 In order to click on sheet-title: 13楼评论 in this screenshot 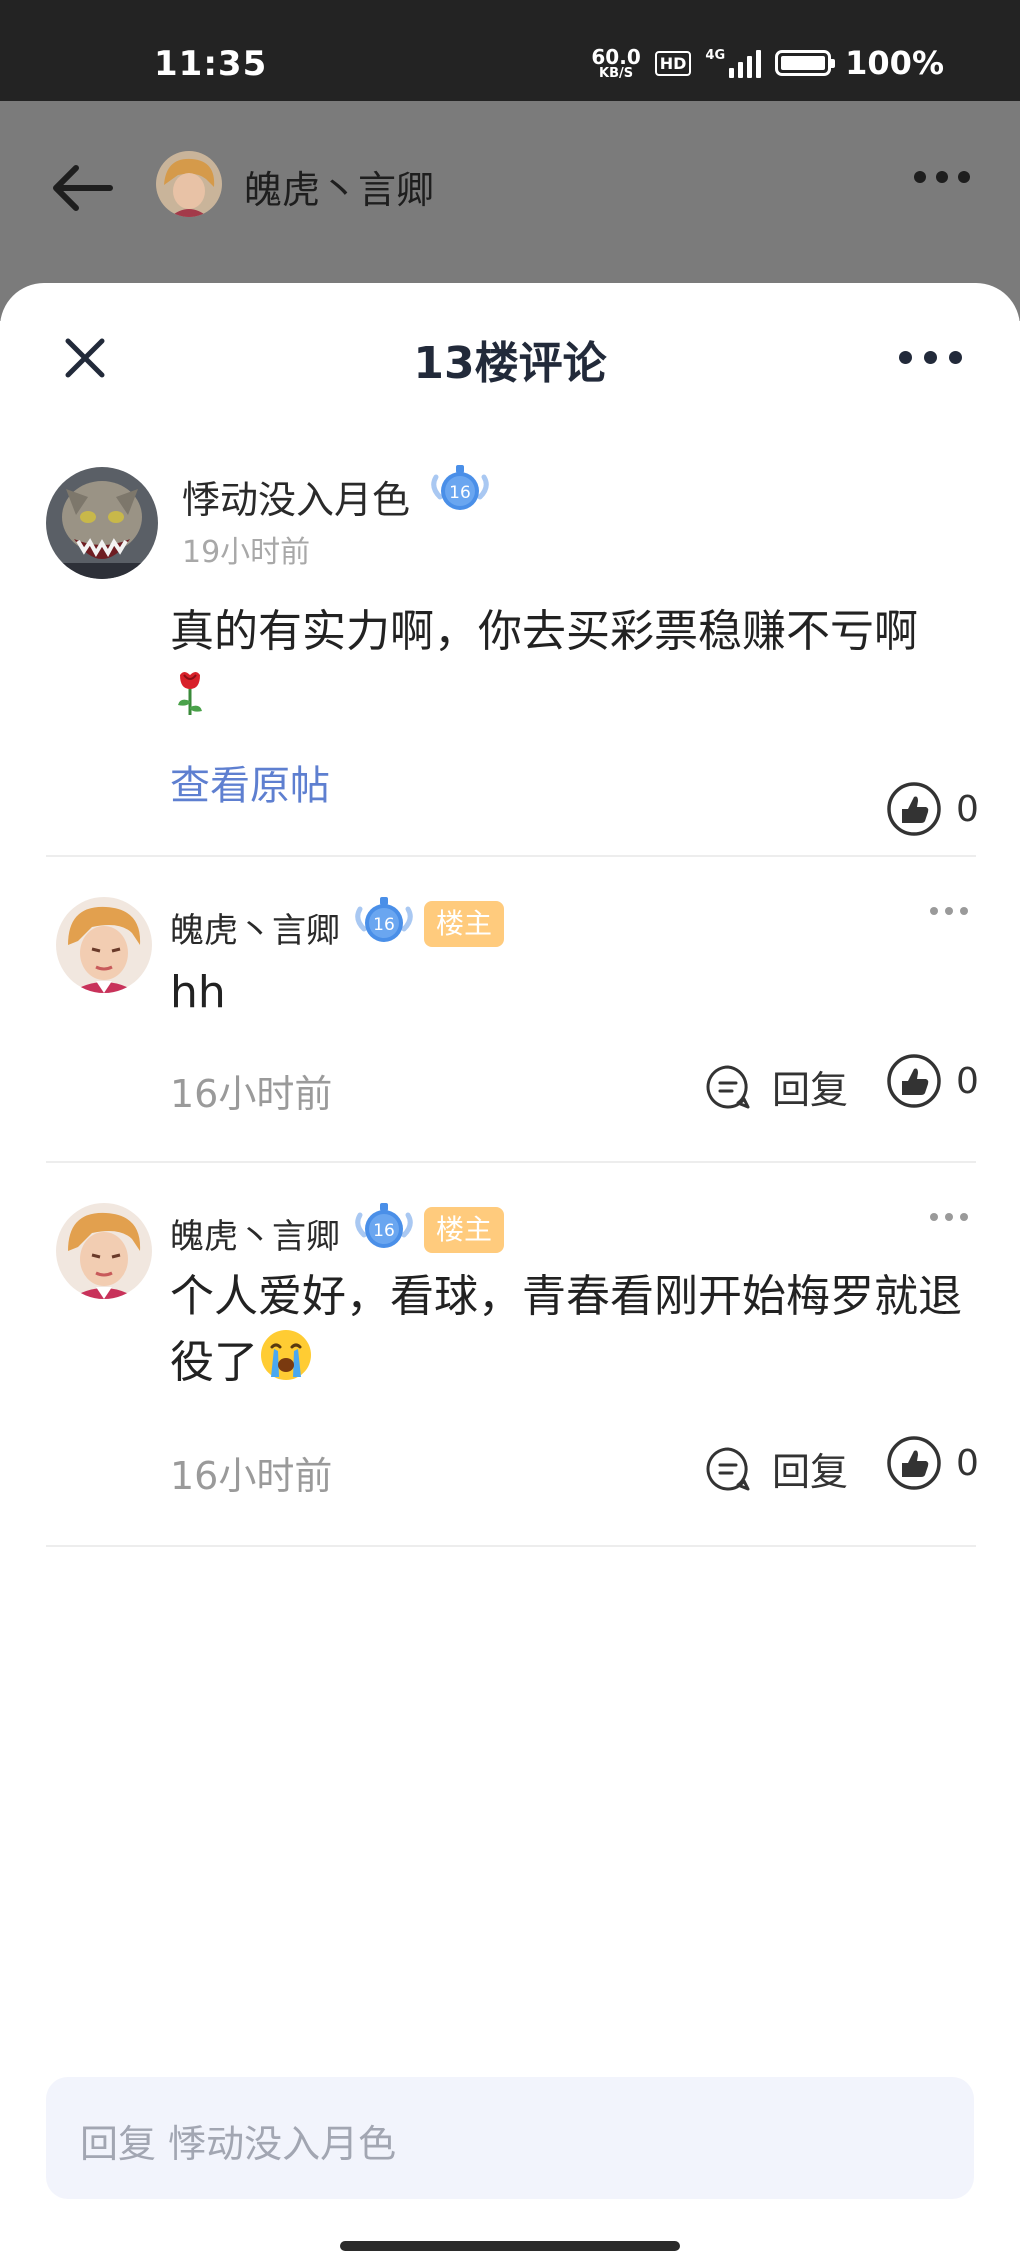, I will do `click(510, 363)`.